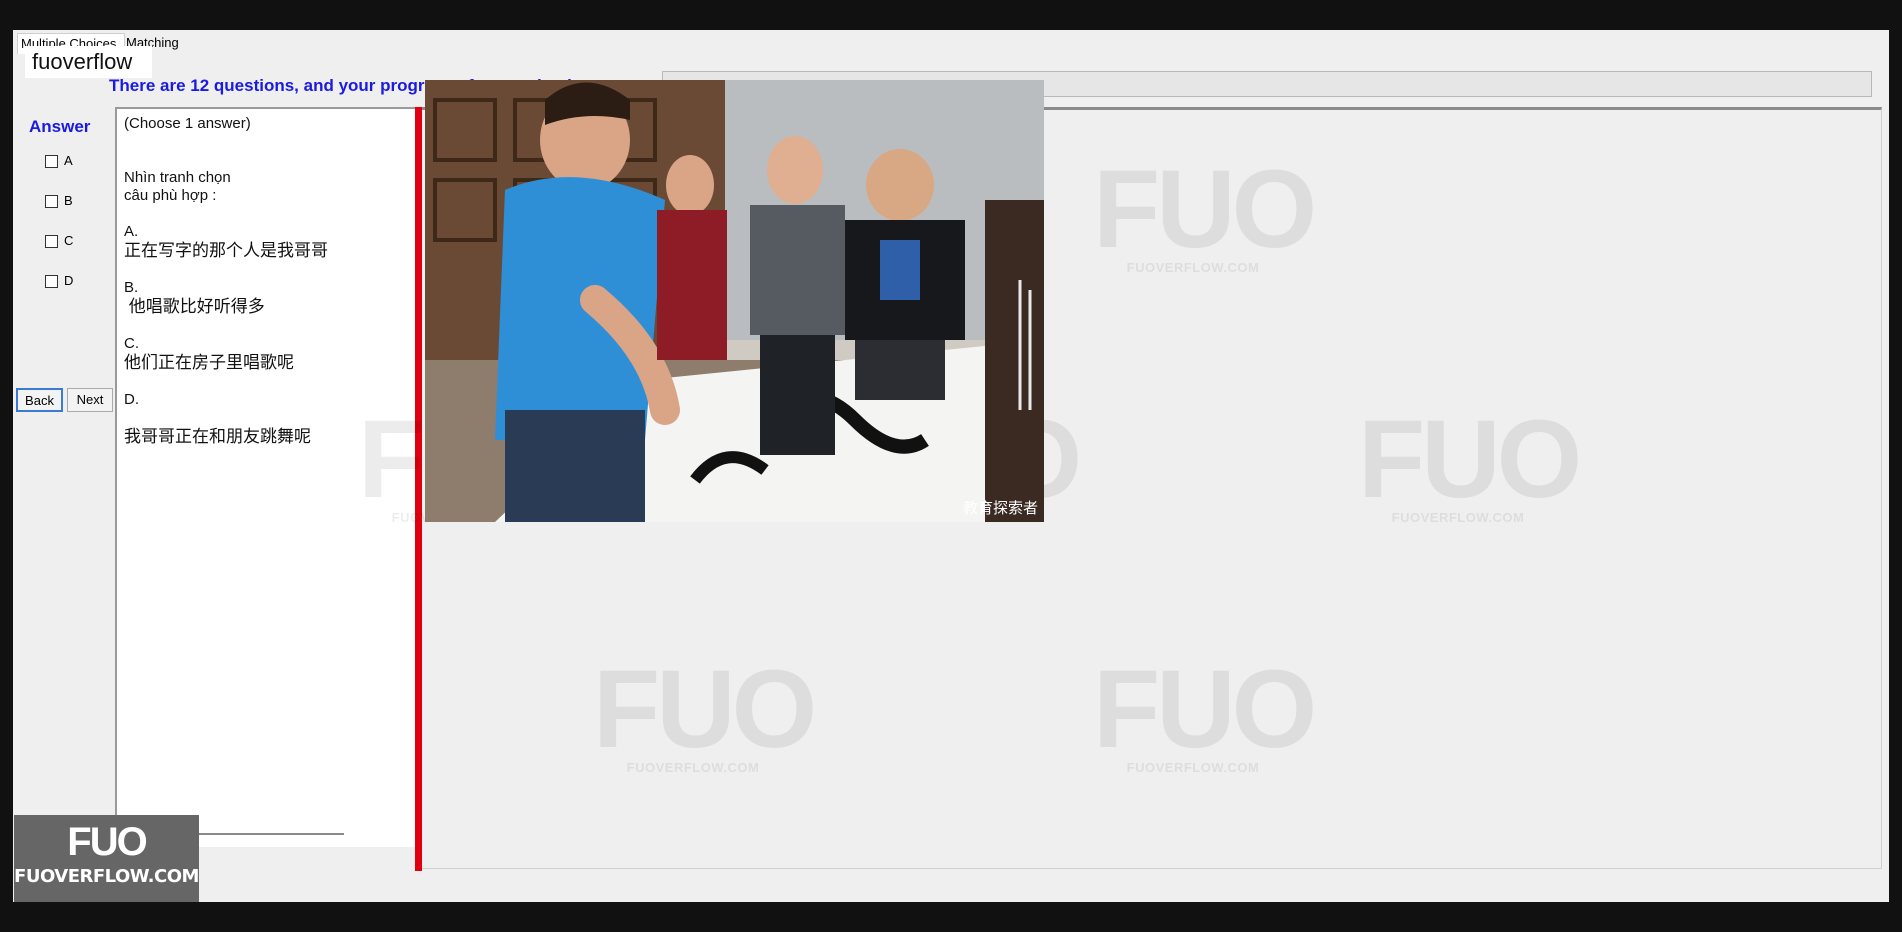 Image resolution: width=1902 pixels, height=932 pixels. I want to click on option-label-a: A, so click(68, 160).